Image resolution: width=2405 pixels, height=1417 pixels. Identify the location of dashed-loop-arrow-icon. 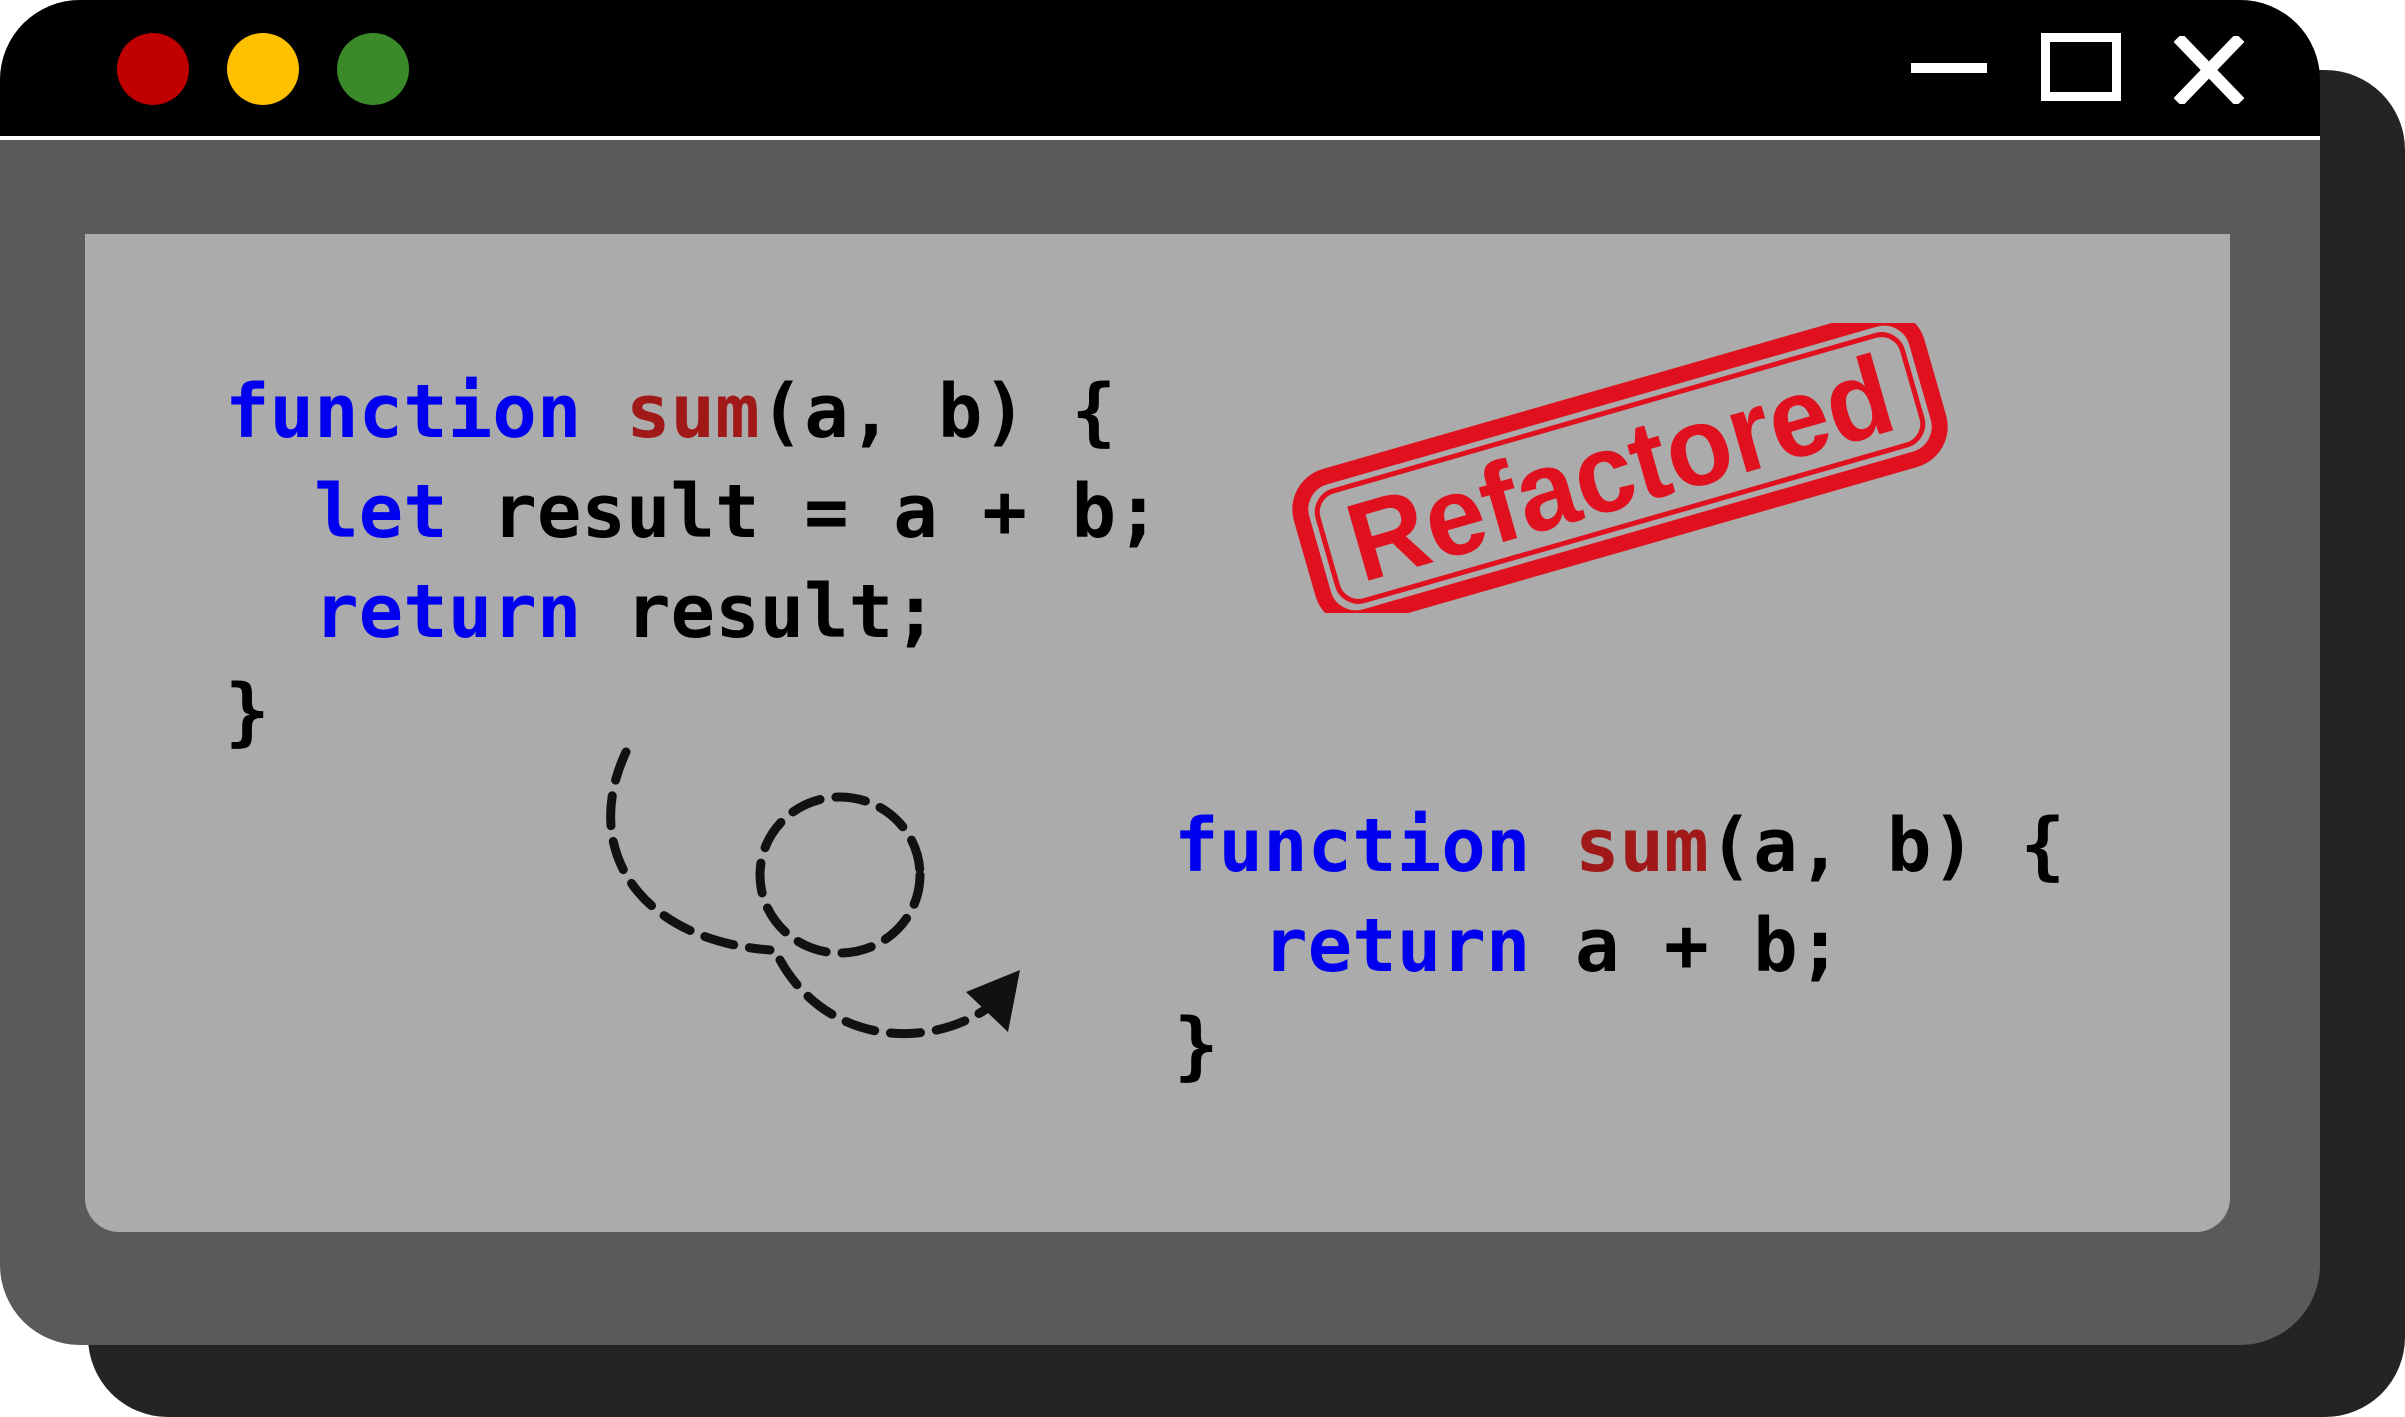
(813, 893).